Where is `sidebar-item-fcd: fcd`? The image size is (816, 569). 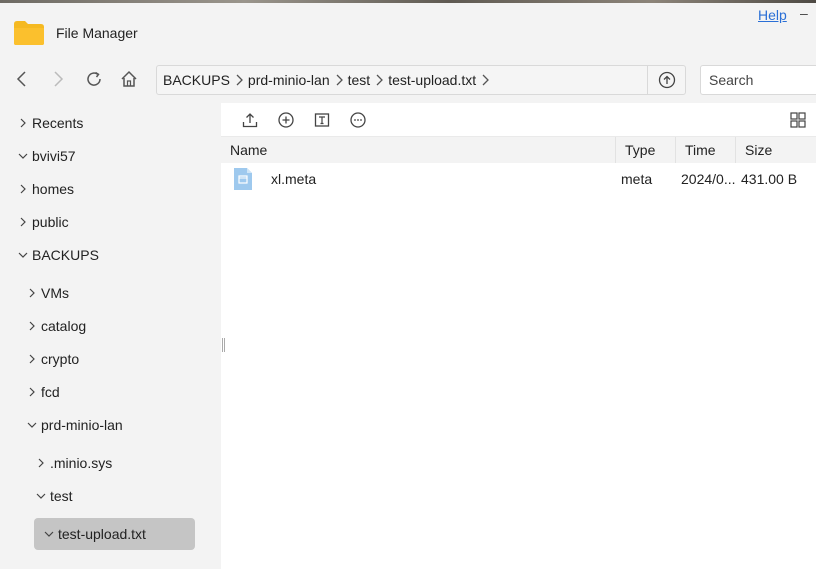
sidebar-item-fcd: fcd is located at coordinates (43, 392).